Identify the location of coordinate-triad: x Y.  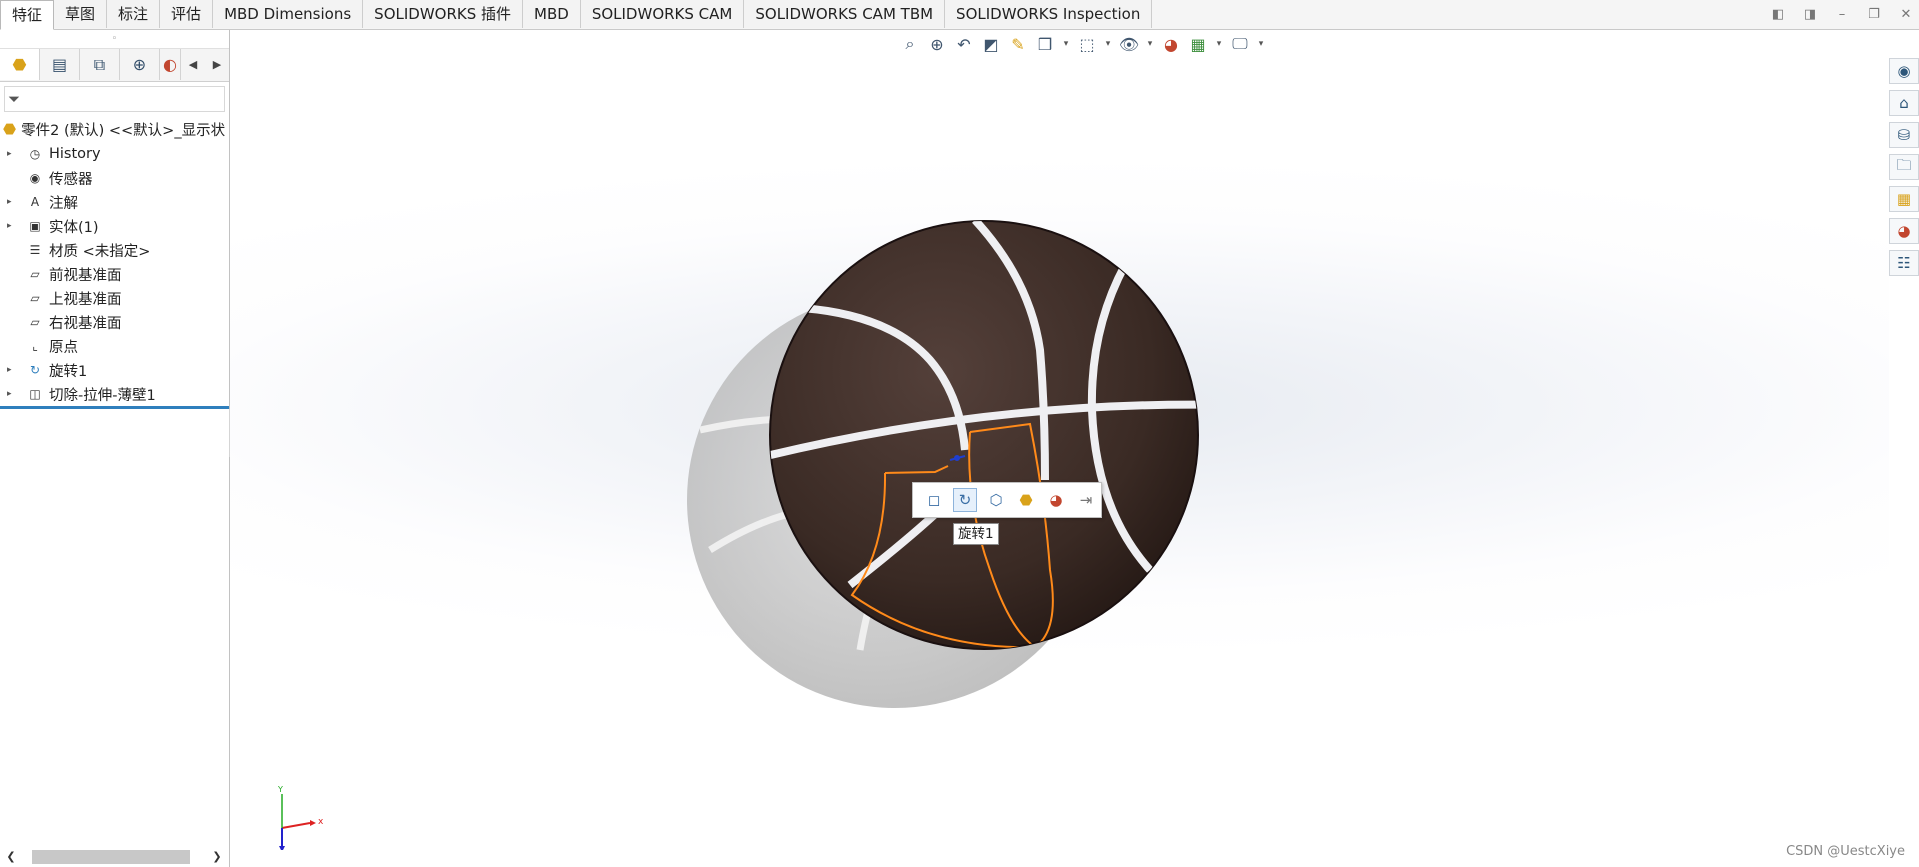
(300, 817).